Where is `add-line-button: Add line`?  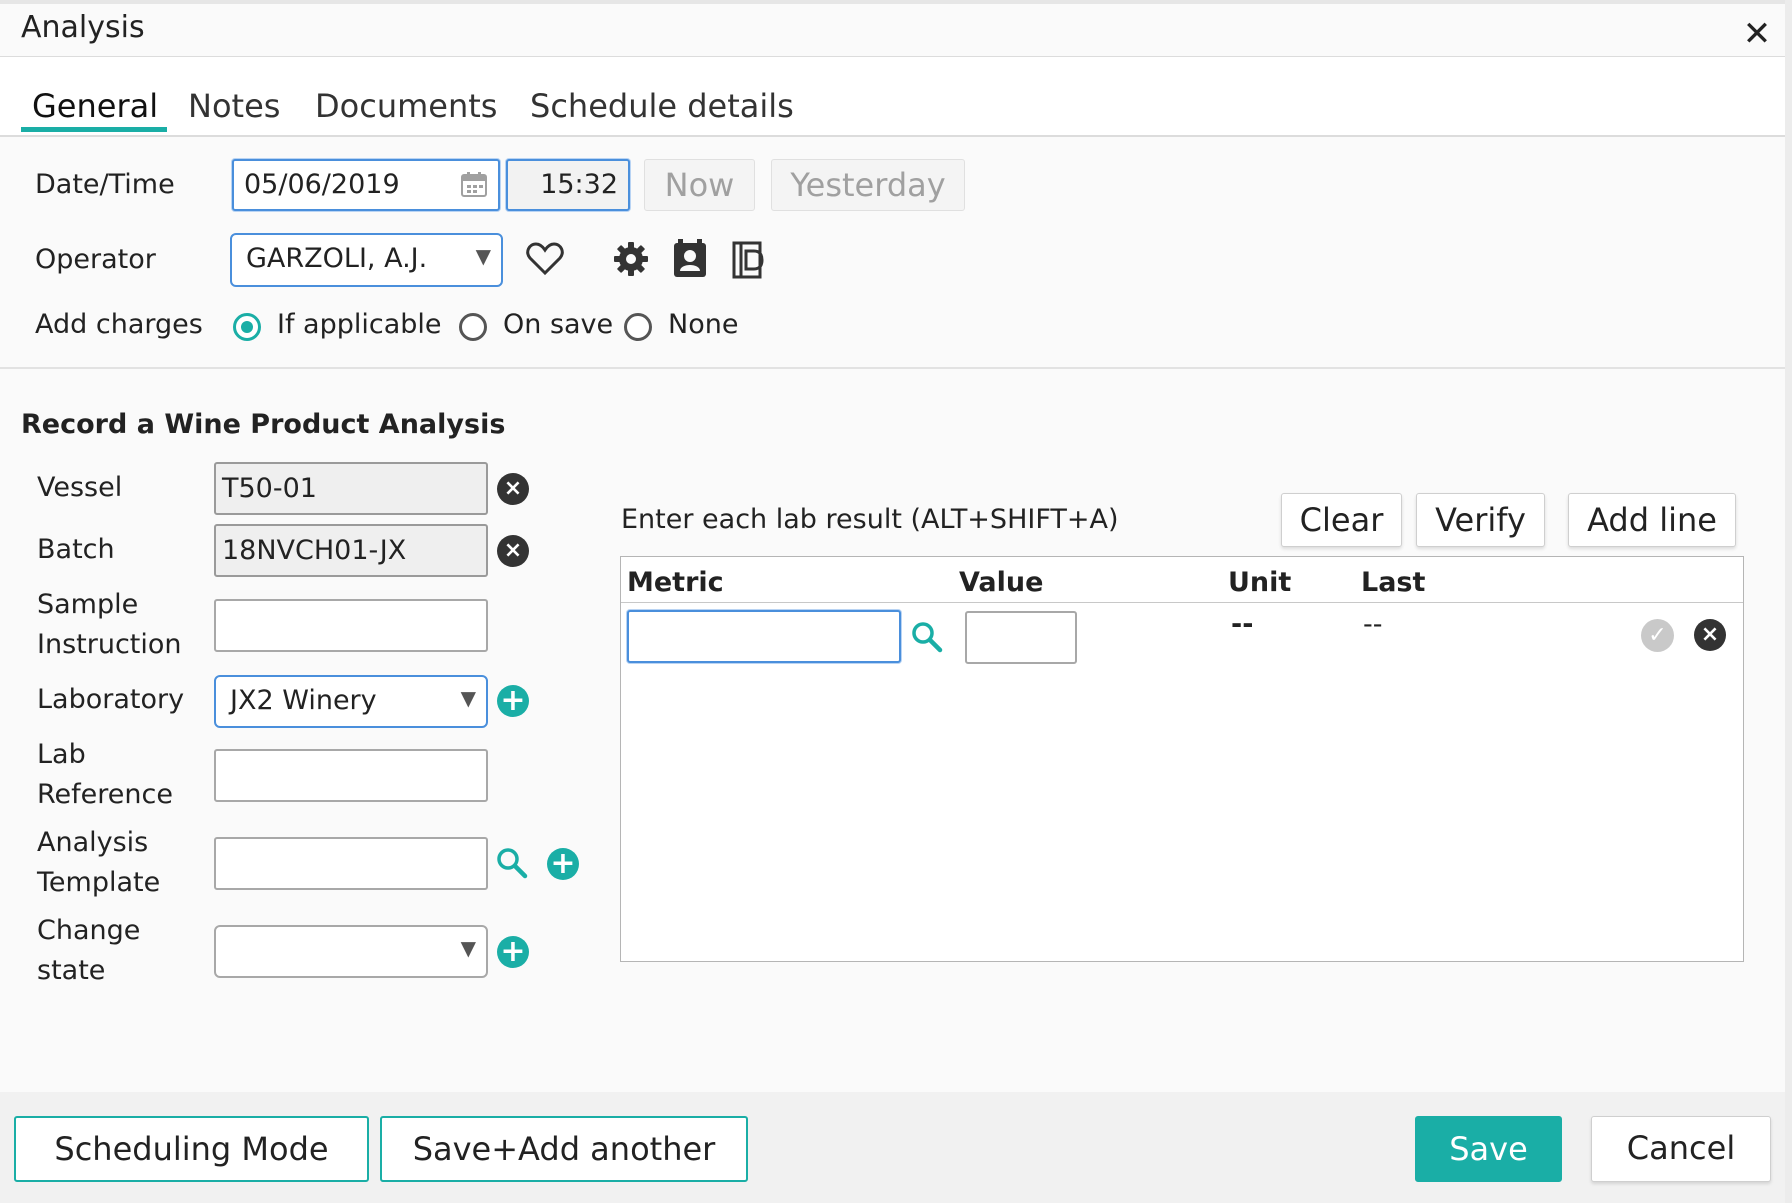
add-line-button: Add line is located at coordinates (1652, 520).